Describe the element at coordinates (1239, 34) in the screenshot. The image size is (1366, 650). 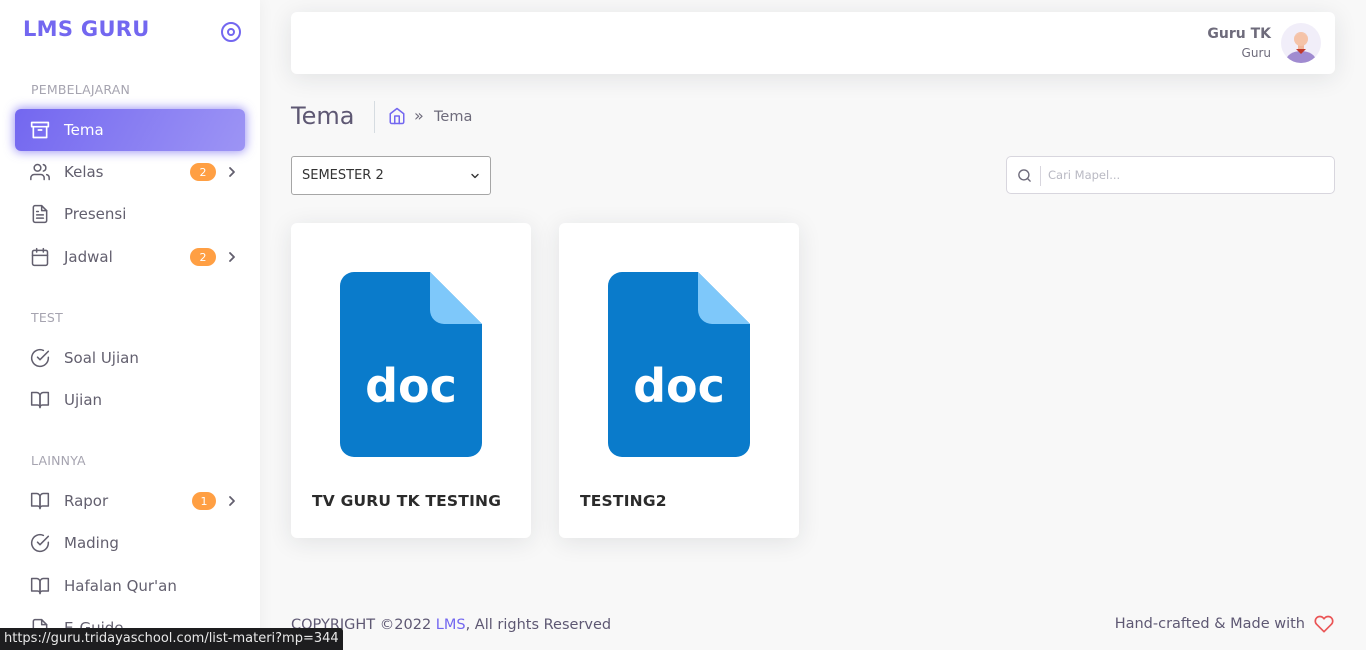
I see `user-name: Guru TK` at that location.